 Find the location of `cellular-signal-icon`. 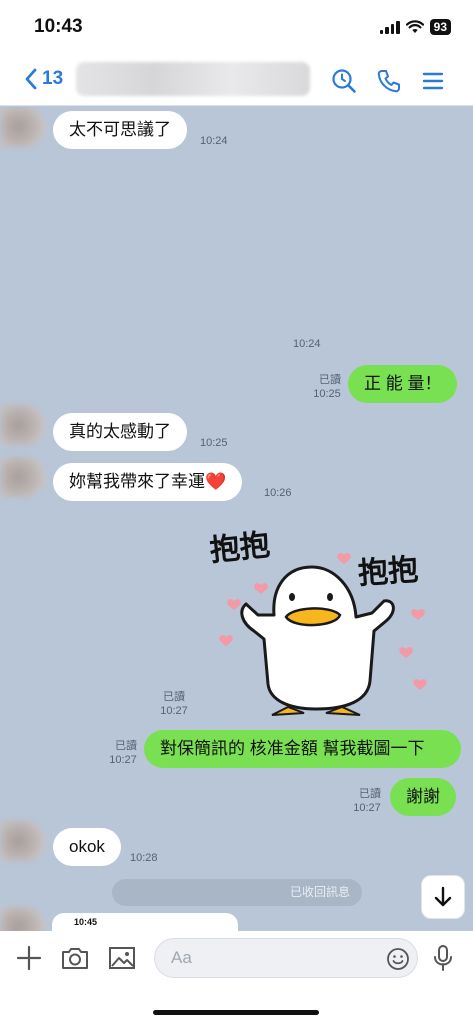

cellular-signal-icon is located at coordinates (389, 27).